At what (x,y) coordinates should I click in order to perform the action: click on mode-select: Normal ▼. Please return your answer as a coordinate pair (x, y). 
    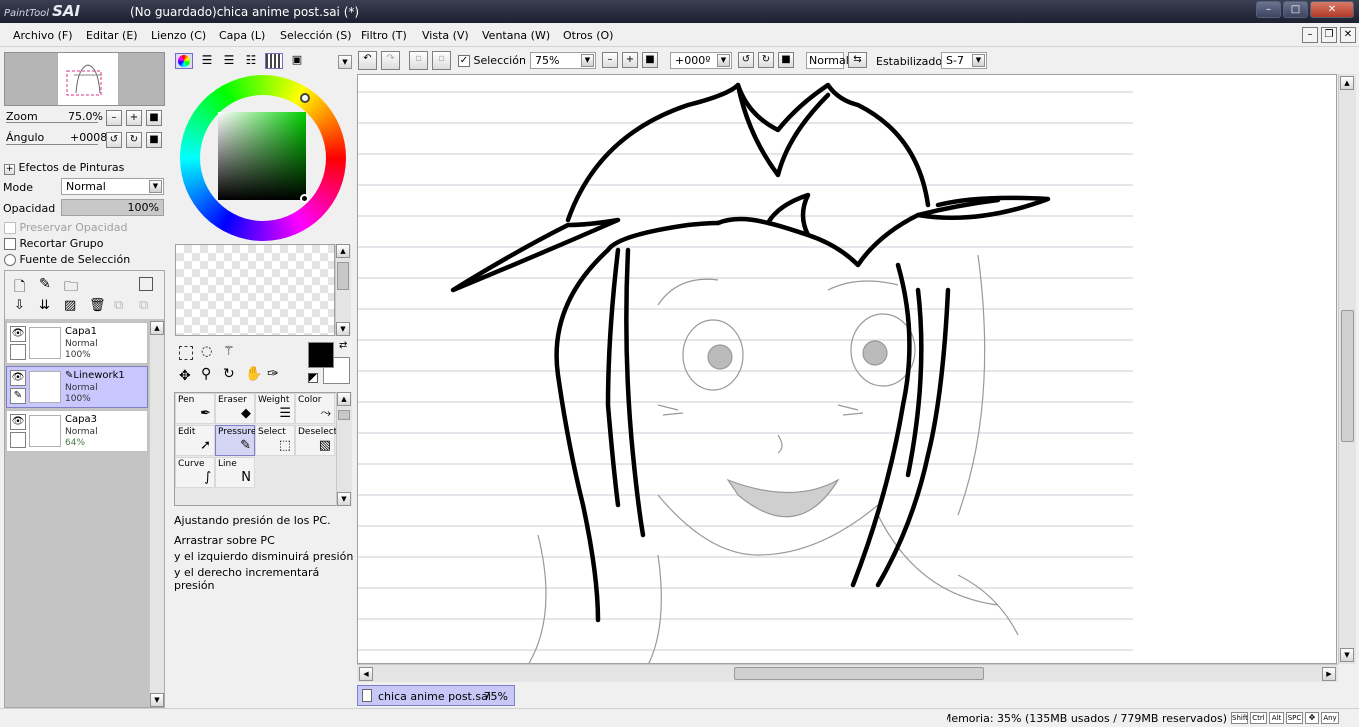
    Looking at the image, I should click on (112, 186).